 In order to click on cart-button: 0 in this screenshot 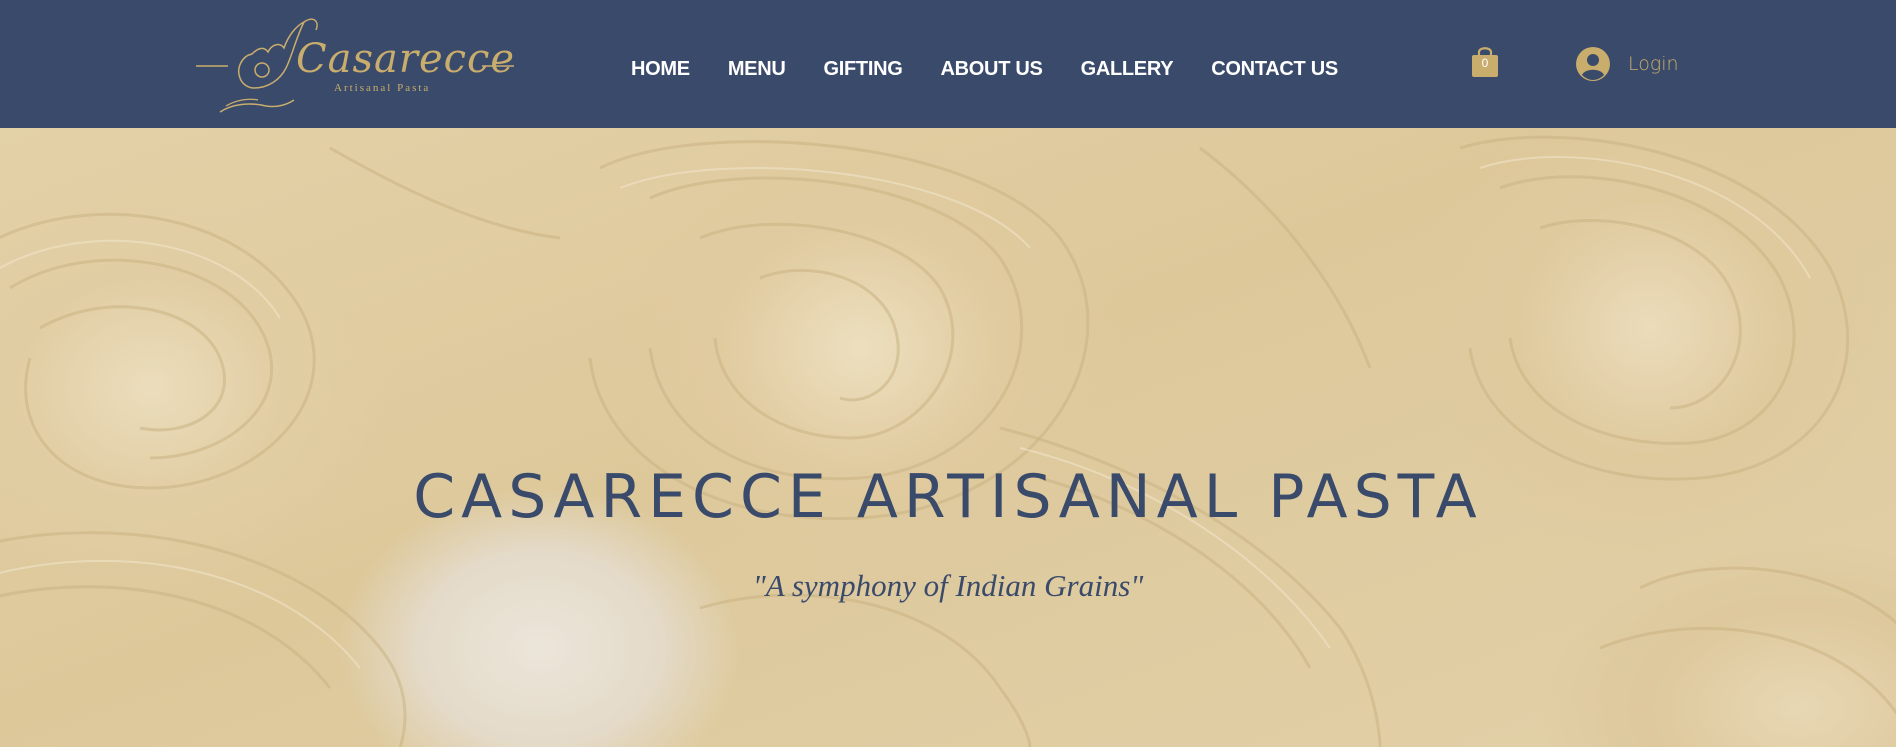, I will do `click(1485, 61)`.